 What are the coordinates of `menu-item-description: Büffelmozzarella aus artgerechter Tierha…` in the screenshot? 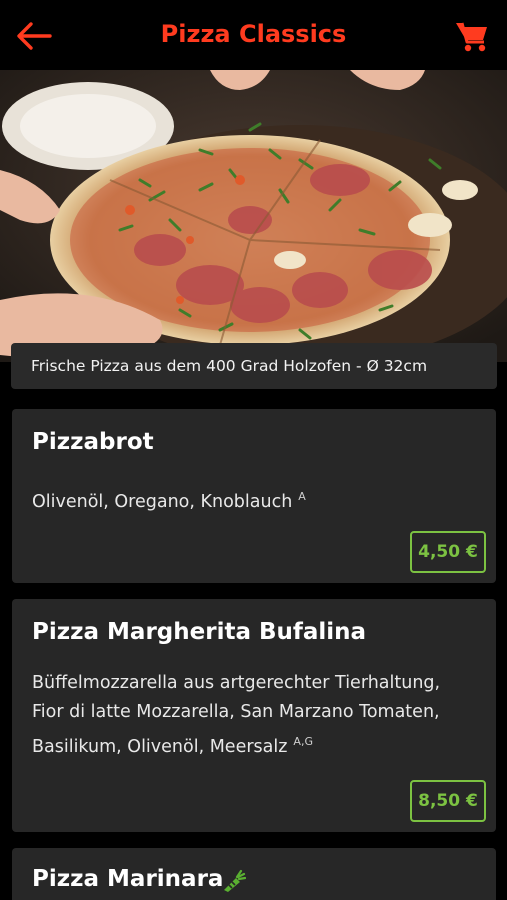 It's located at (252, 715).